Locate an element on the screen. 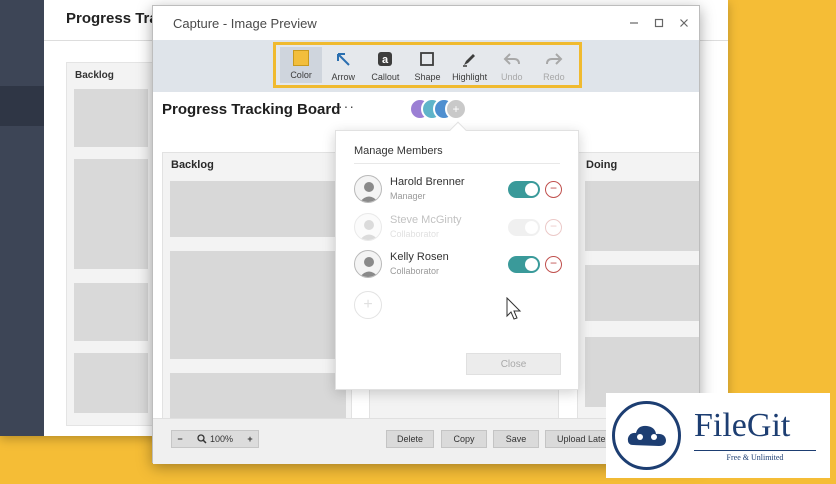  background-board-title: Progress Tra is located at coordinates (112, 18).